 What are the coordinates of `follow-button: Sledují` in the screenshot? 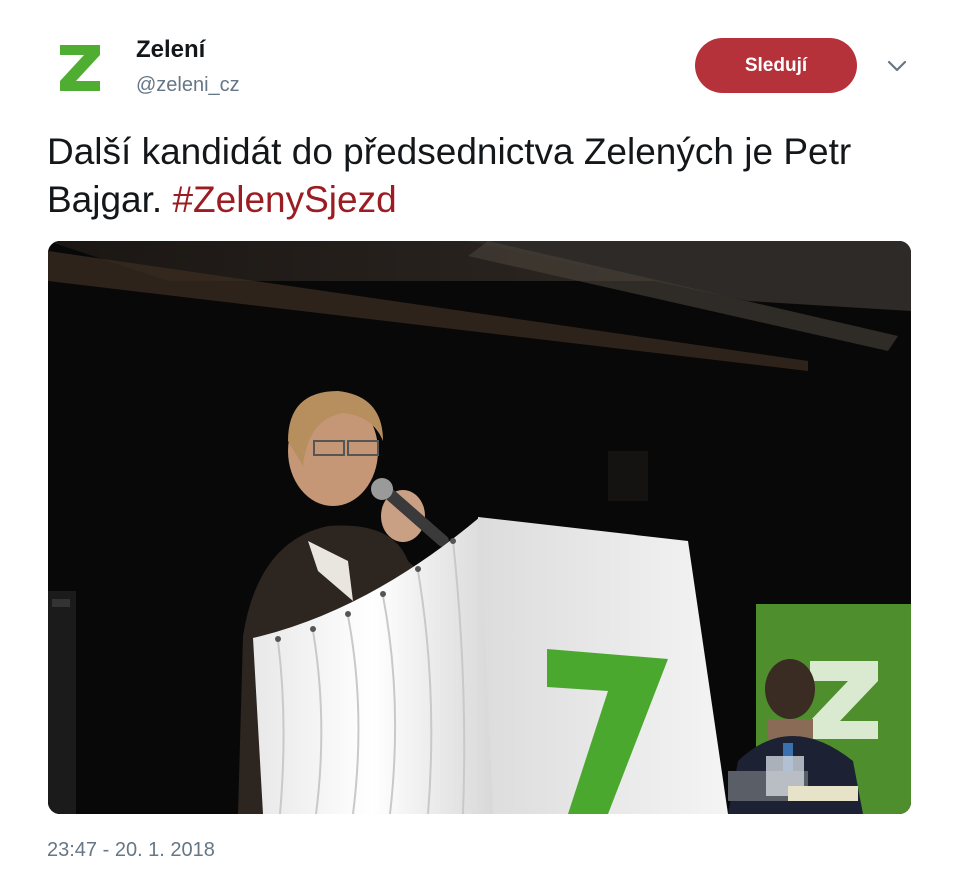 It's located at (776, 65).